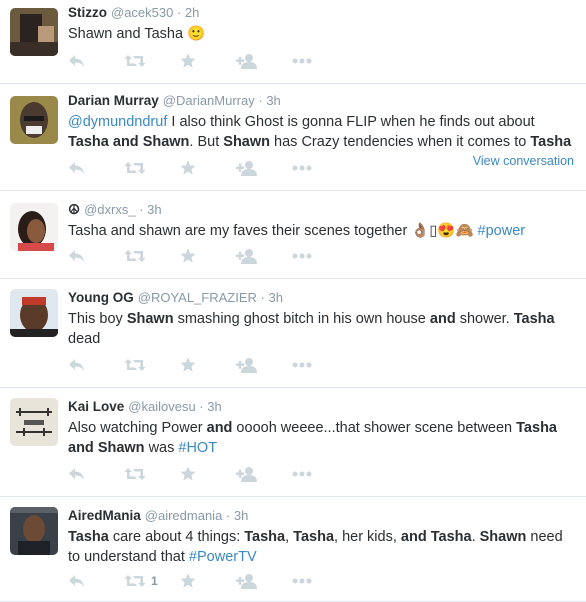 This screenshot has height=602, width=586. I want to click on emoji: 🙂, so click(196, 34).